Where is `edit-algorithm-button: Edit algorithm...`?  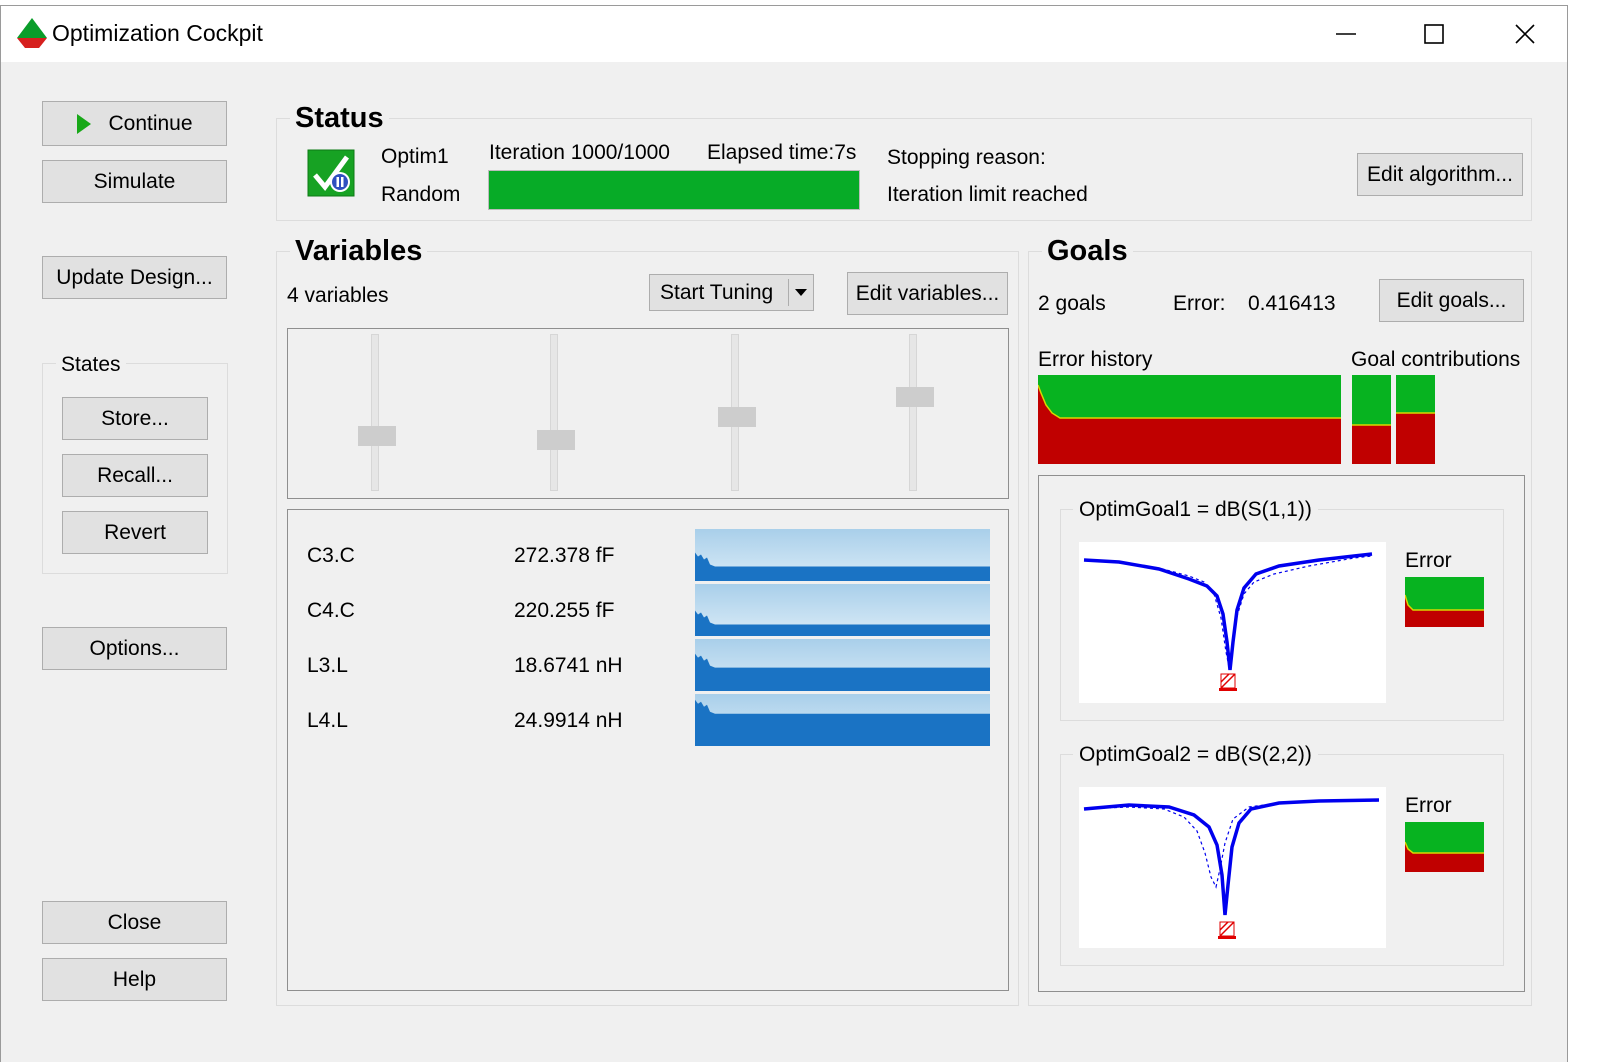 edit-algorithm-button: Edit algorithm... is located at coordinates (1440, 174).